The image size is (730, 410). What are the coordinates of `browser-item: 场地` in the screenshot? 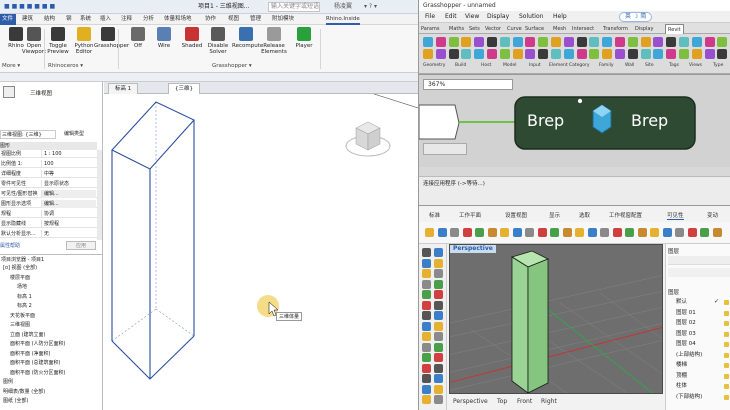 It's located at (22, 288).